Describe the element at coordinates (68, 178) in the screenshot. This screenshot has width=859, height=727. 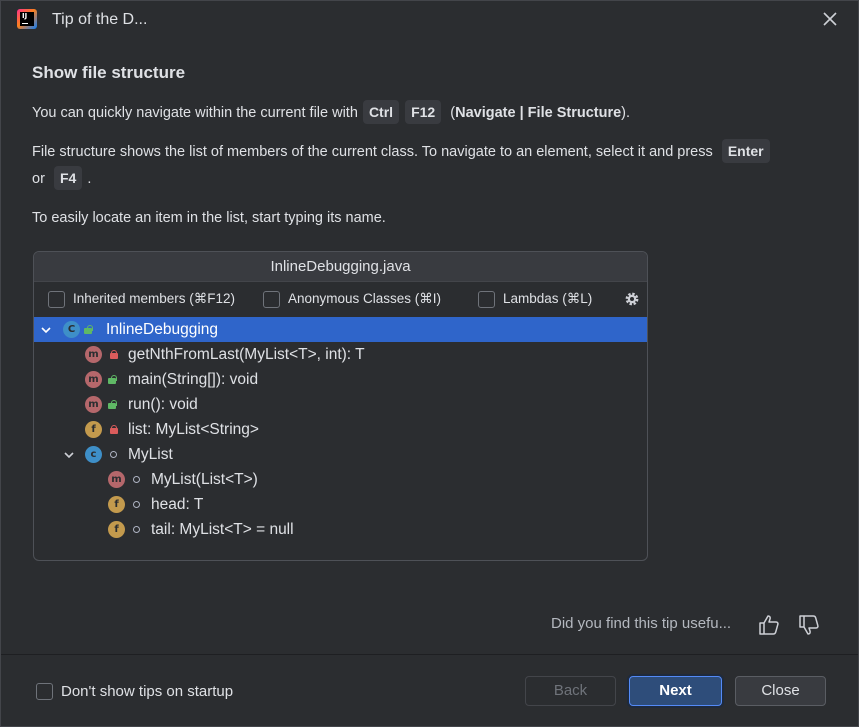
I see `key-f4: F4` at that location.